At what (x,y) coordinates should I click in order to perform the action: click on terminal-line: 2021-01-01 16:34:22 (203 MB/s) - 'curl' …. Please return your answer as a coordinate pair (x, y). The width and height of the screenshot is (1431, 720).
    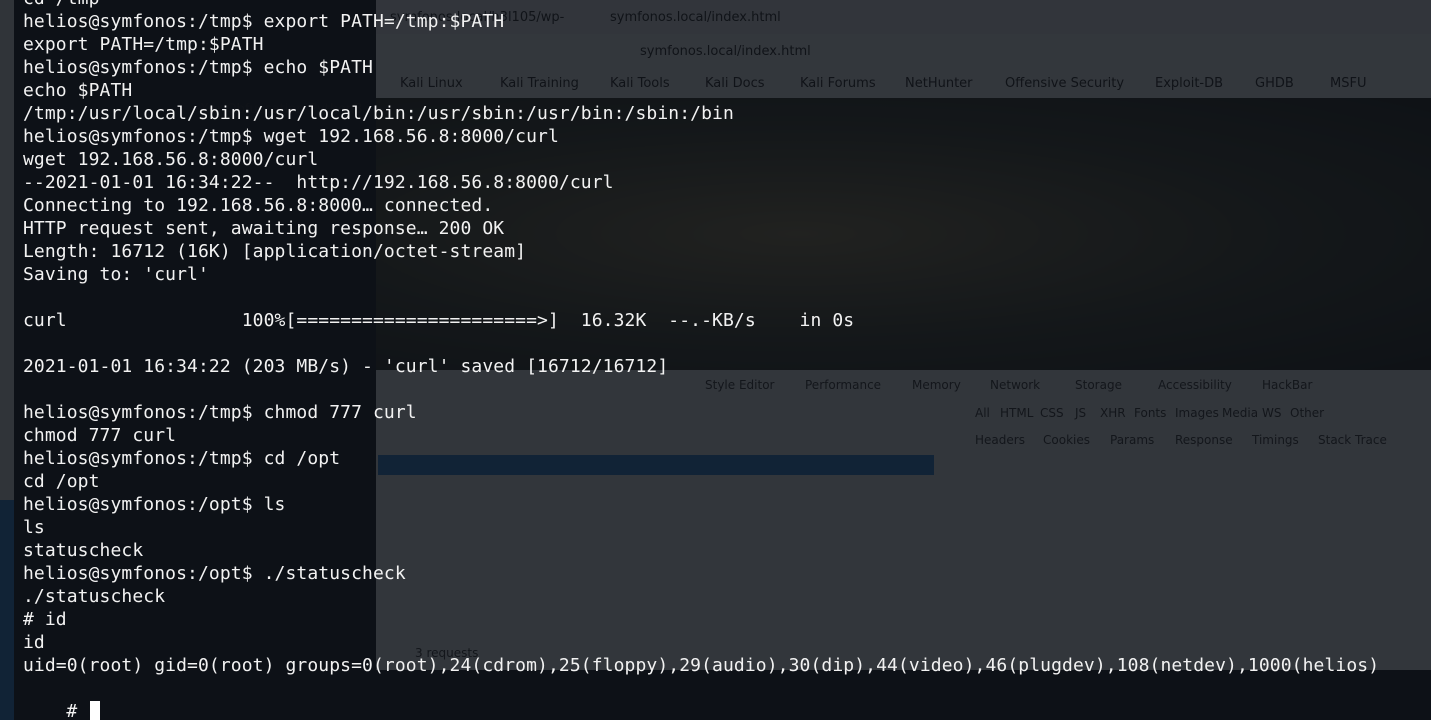
    Looking at the image, I should click on (346, 366).